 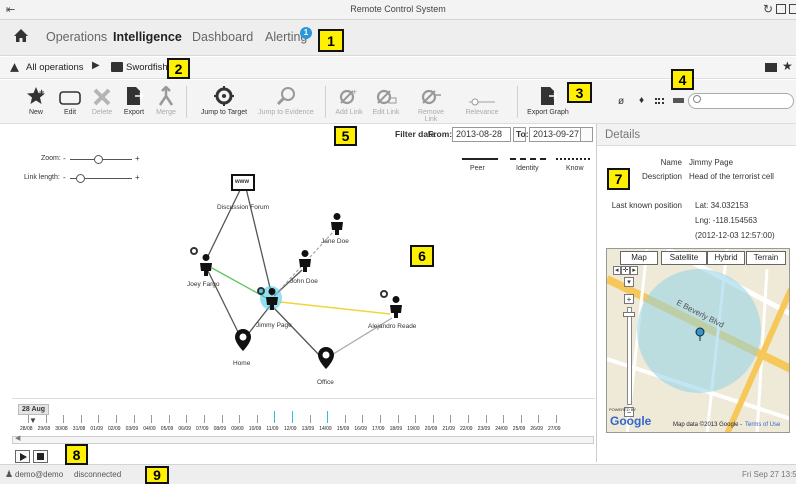 I want to click on timeline-date-label: 05/09, so click(x=167, y=429).